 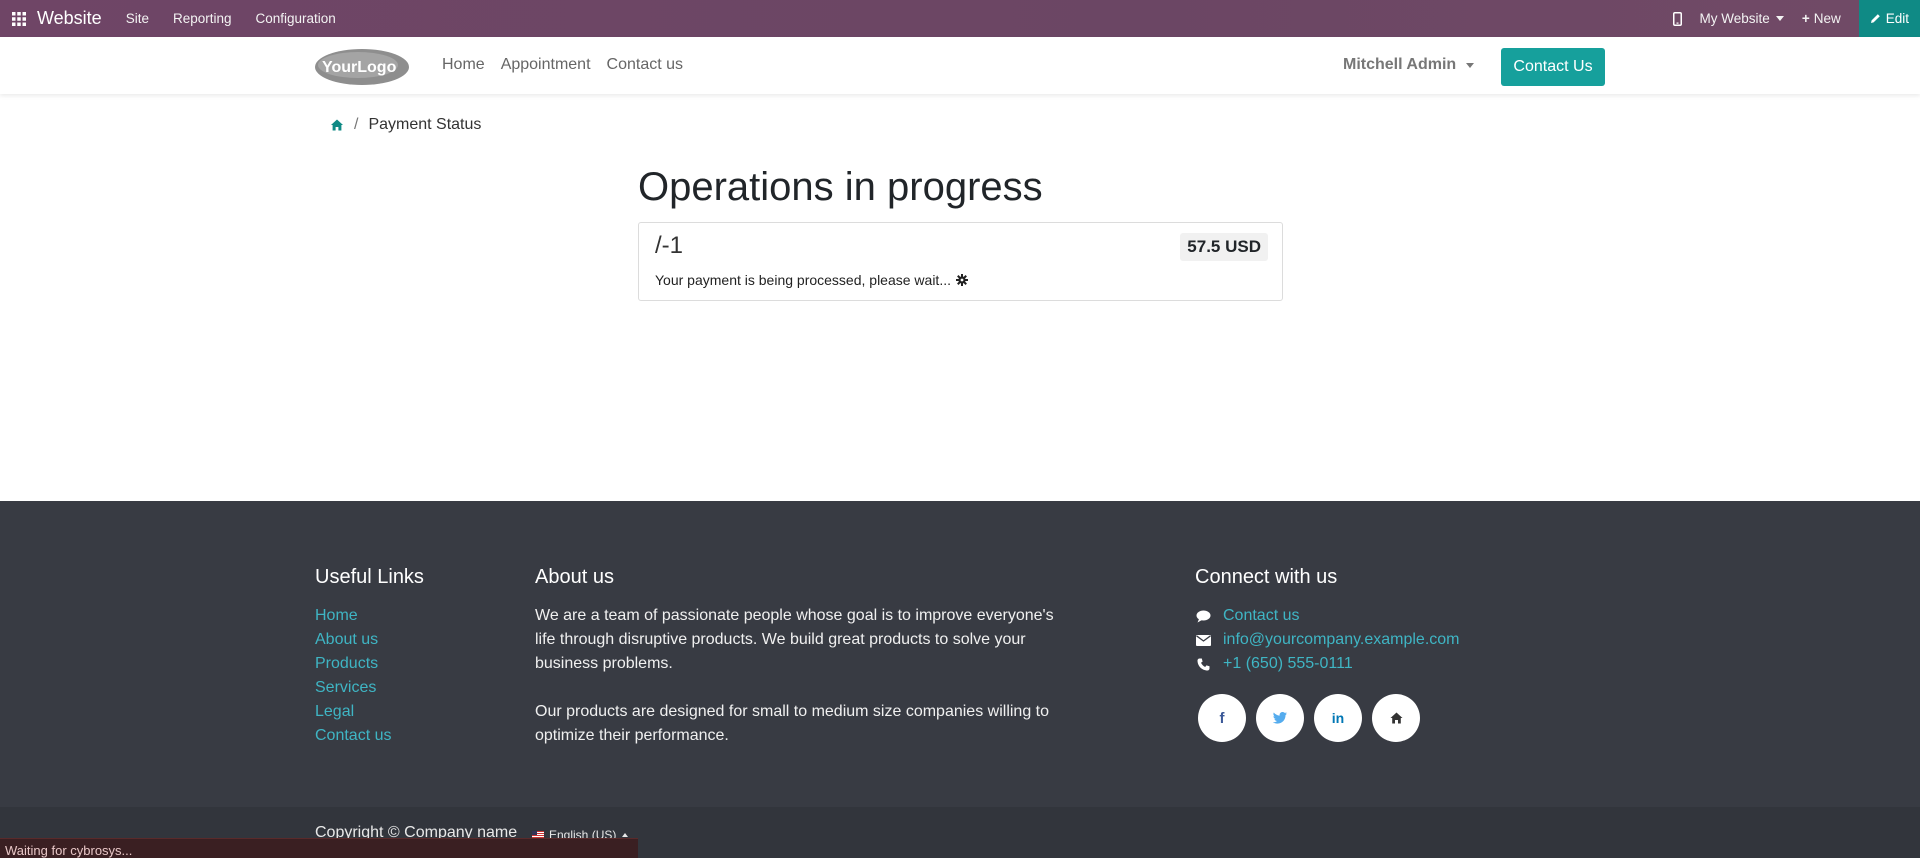 I want to click on apps-menu-icon, so click(x=18, y=18).